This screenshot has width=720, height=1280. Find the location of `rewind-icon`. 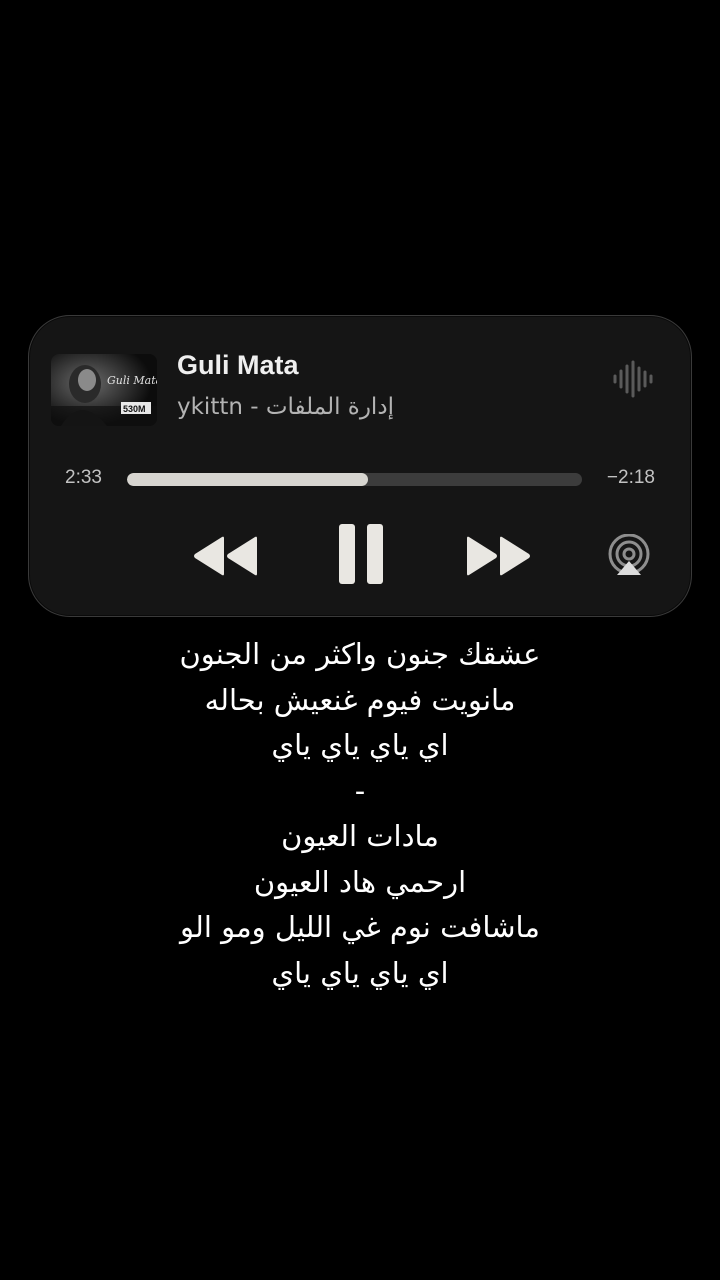

rewind-icon is located at coordinates (225, 556).